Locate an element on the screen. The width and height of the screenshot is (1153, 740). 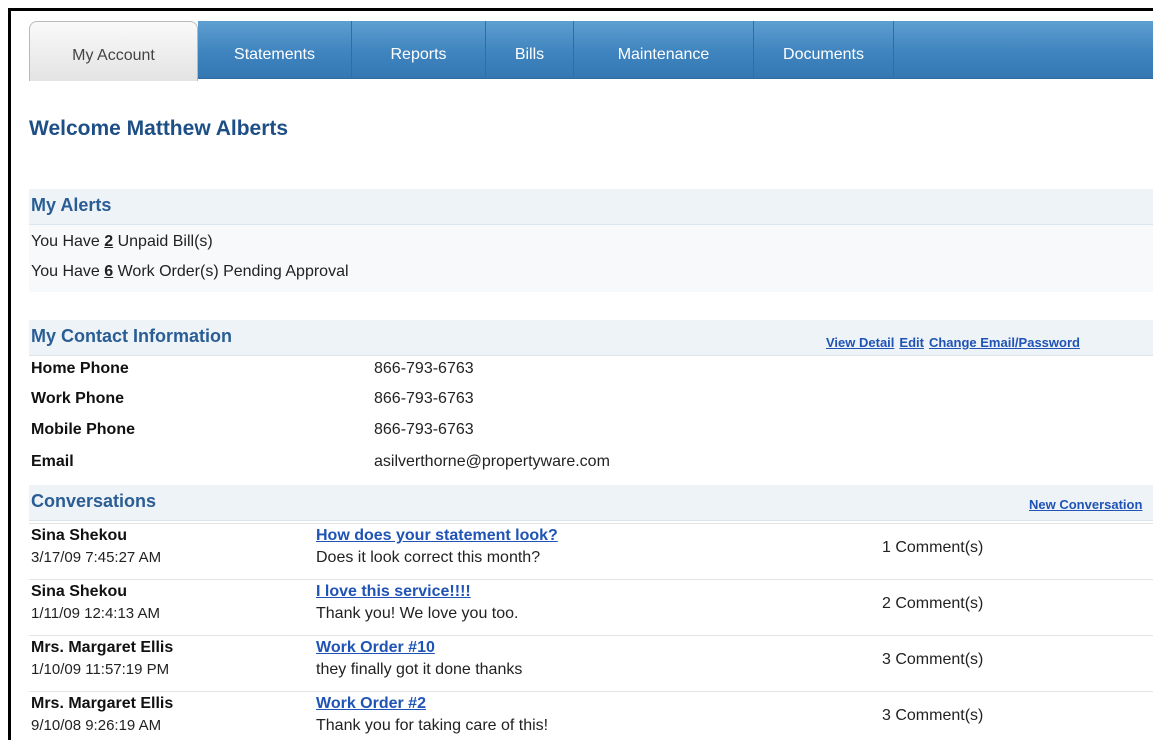
tab-bills: Bills is located at coordinates (530, 50).